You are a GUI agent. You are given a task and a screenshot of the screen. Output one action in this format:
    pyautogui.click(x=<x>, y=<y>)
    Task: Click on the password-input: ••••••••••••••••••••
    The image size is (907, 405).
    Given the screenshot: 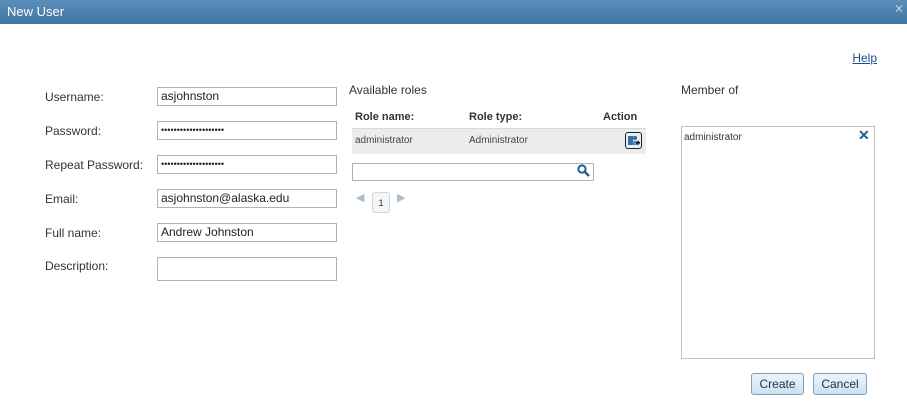 What is the action you would take?
    pyautogui.click(x=247, y=130)
    